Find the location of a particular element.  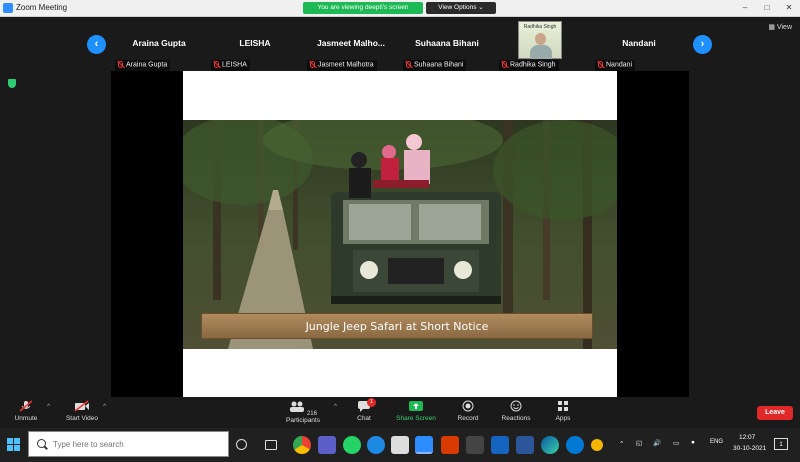

leave-button: Leave is located at coordinates (775, 413).